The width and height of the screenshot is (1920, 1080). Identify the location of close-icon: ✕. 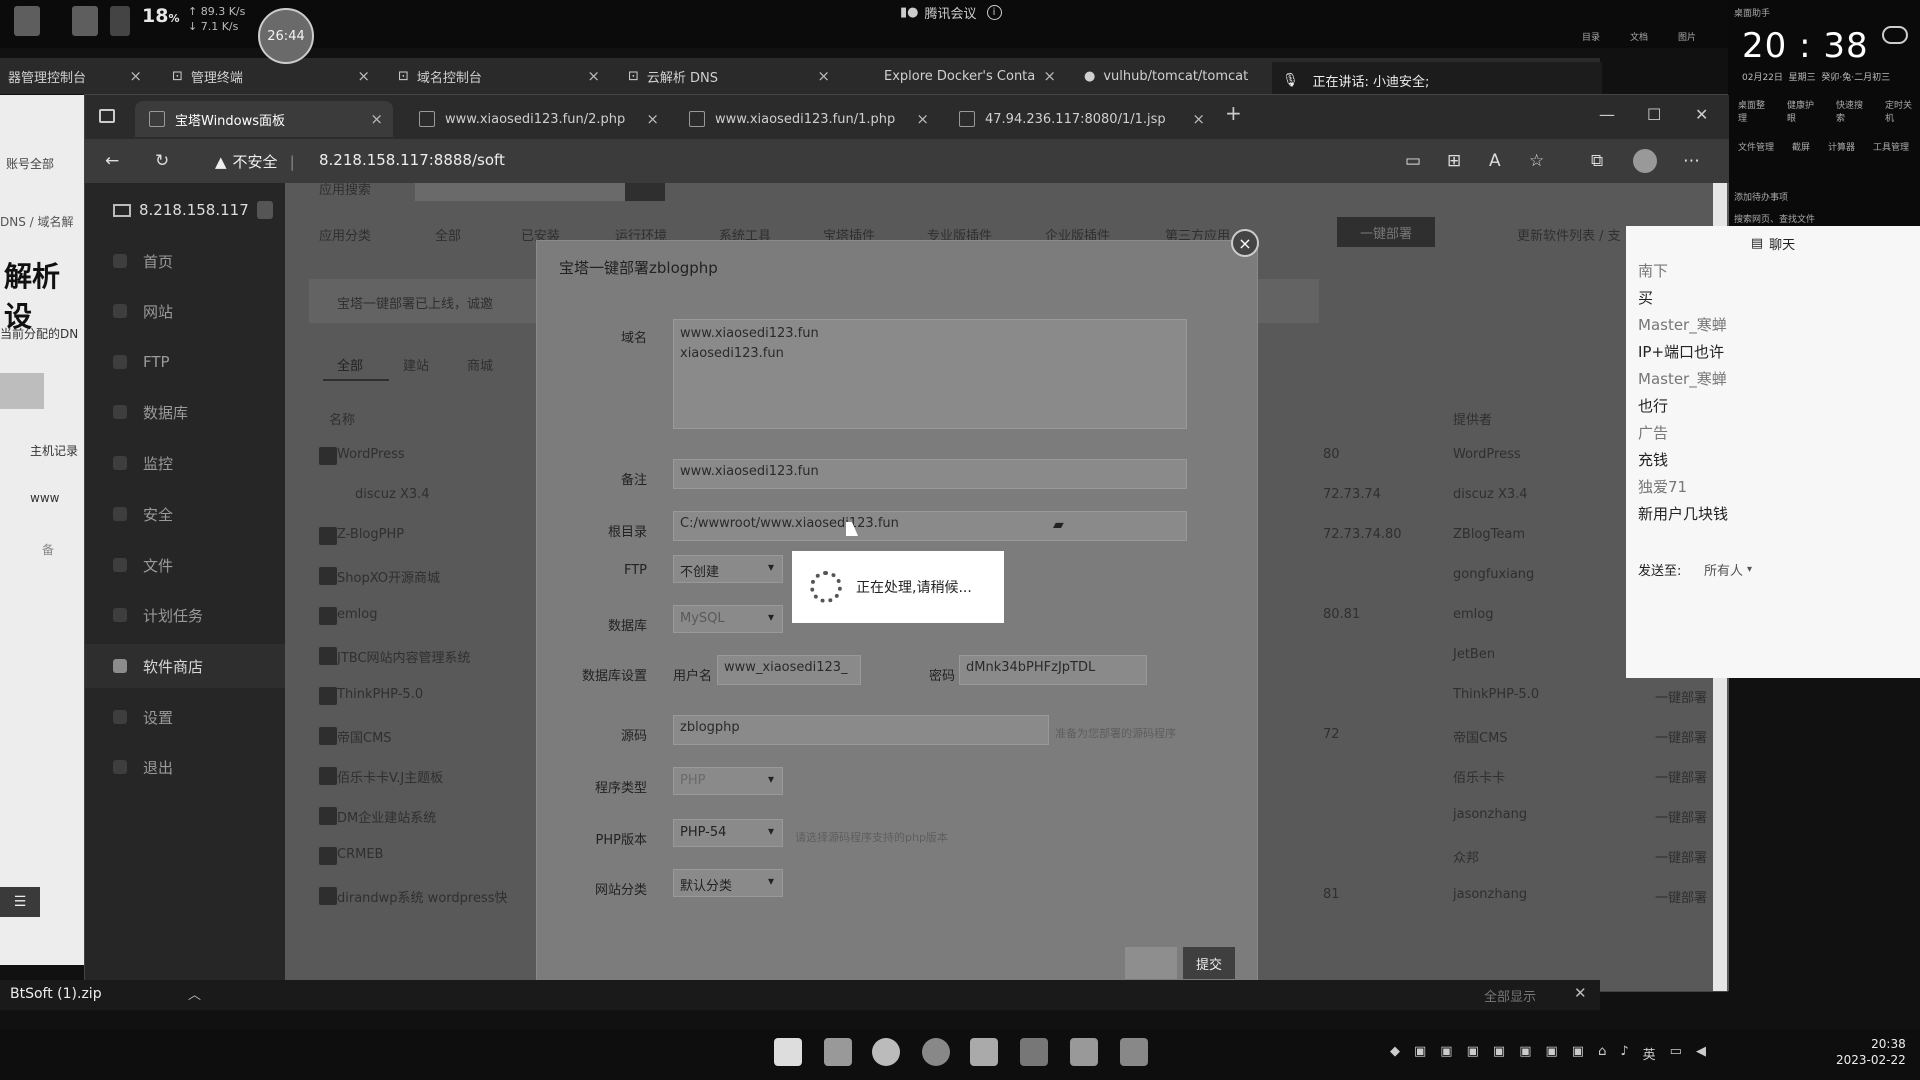
(1580, 993).